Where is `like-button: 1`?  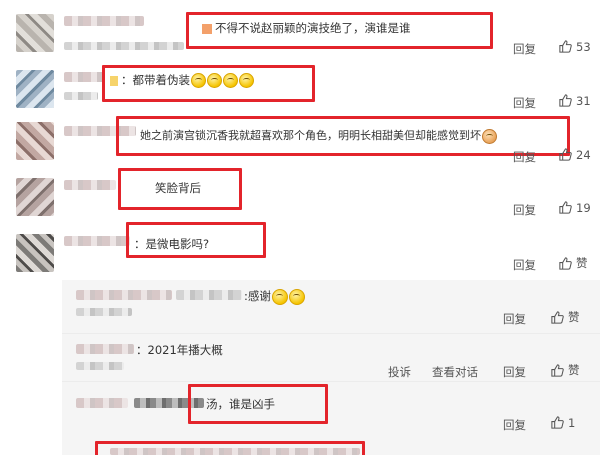
like-button: 1 is located at coordinates (562, 422).